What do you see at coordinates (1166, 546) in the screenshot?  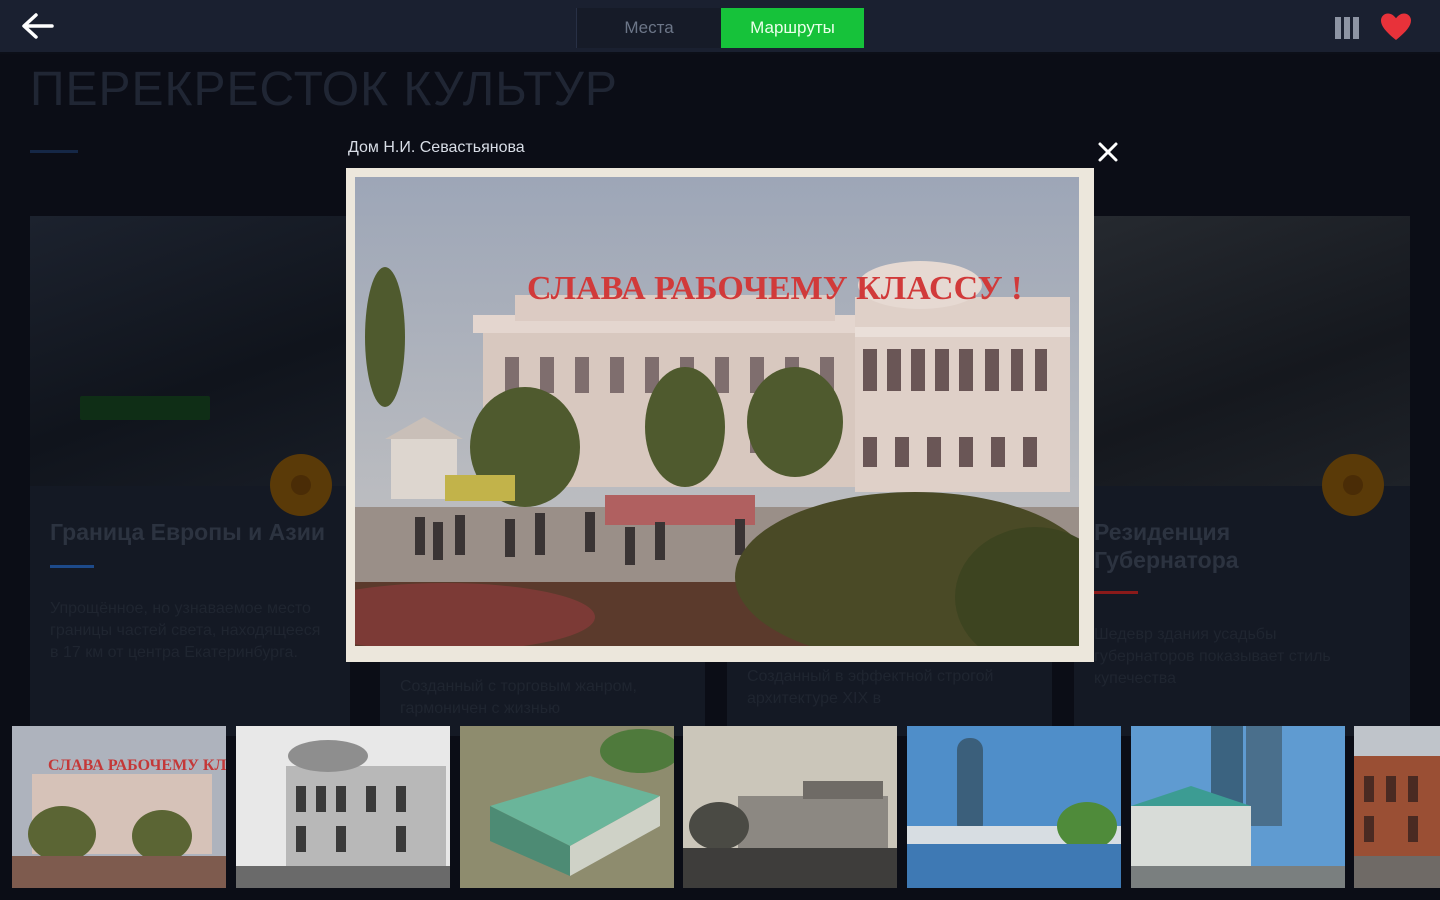 I see `place-card-title: Резиденция Губернатора` at bounding box center [1166, 546].